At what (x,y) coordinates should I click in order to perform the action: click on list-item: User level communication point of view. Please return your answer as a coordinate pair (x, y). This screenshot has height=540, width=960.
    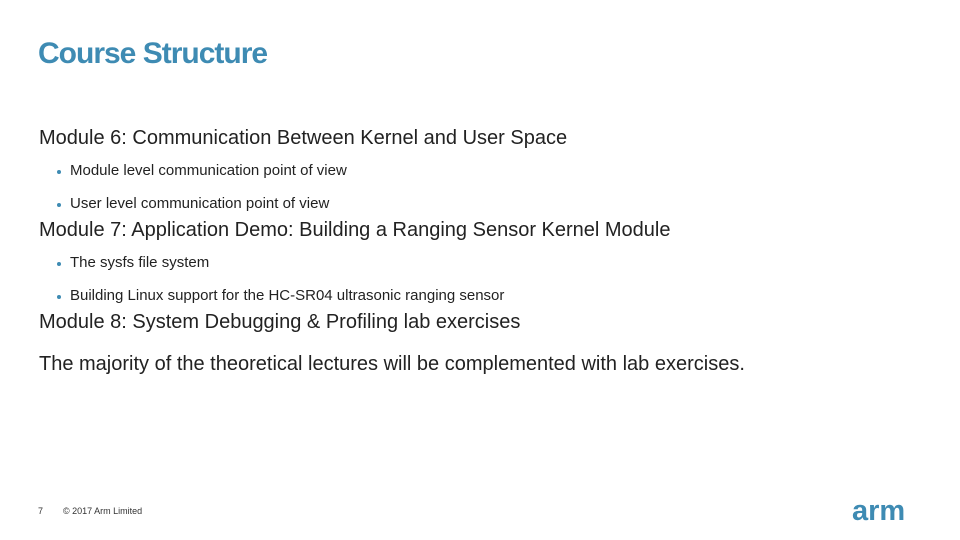
    Looking at the image, I should click on (479, 204).